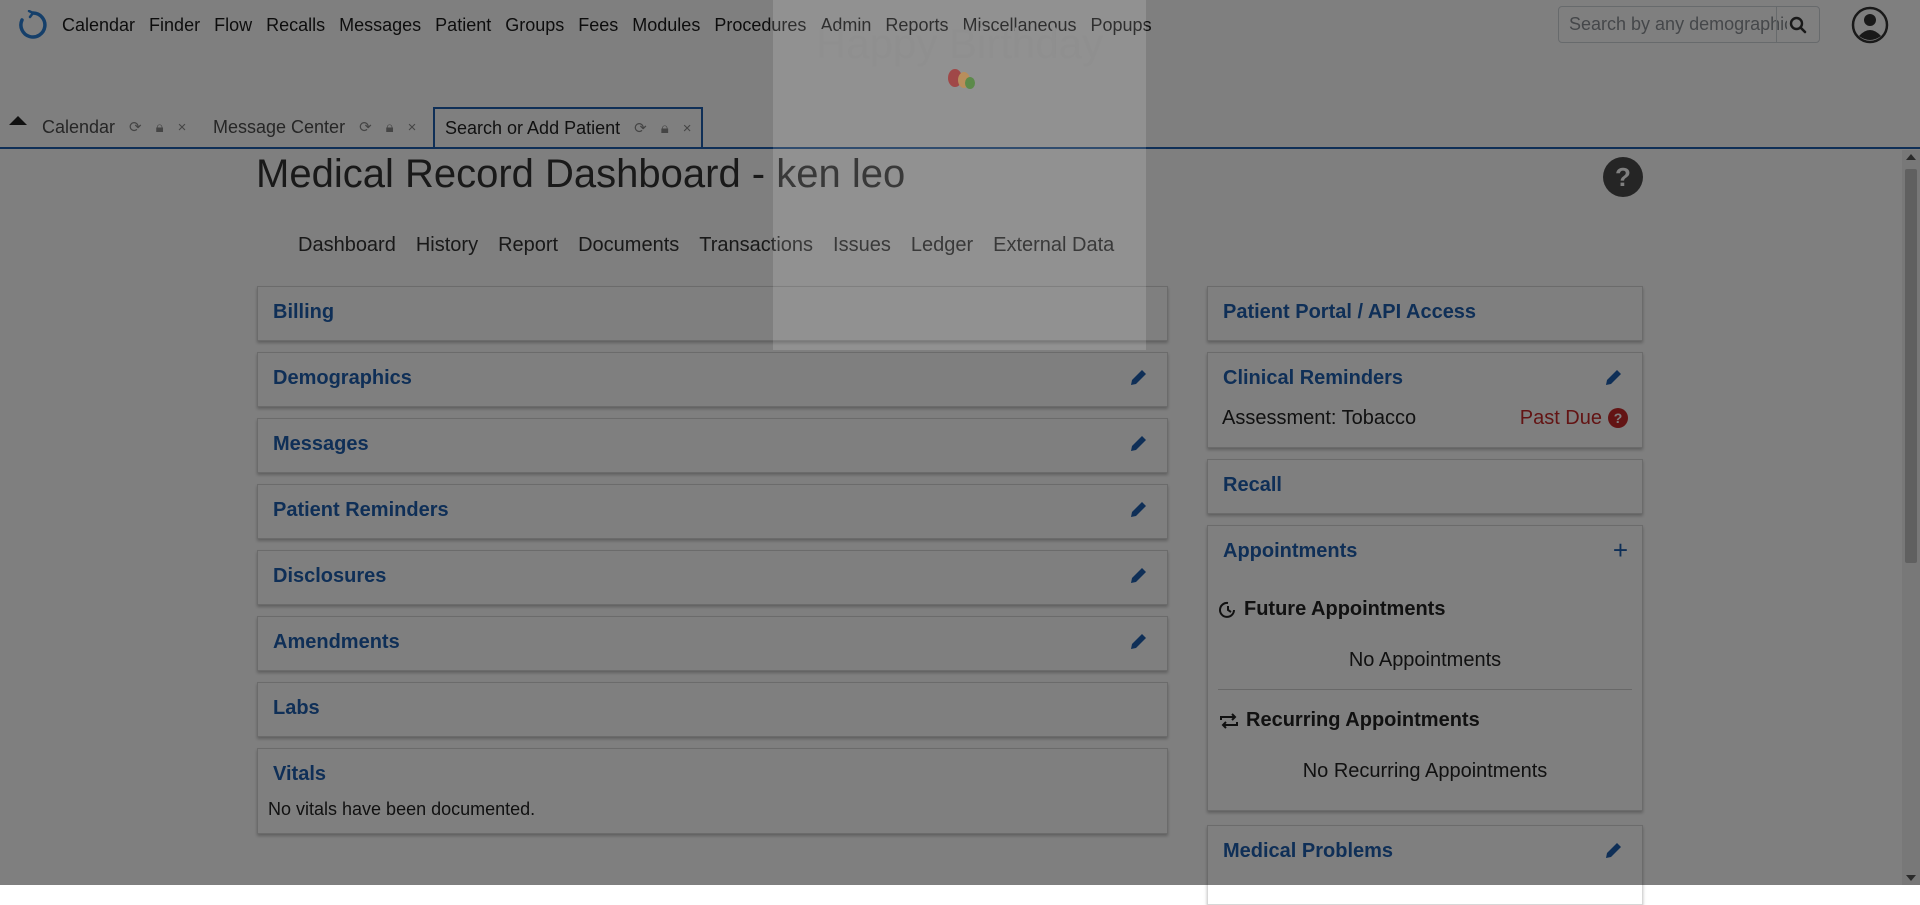 The image size is (1920, 905). I want to click on search-icon, so click(1798, 24).